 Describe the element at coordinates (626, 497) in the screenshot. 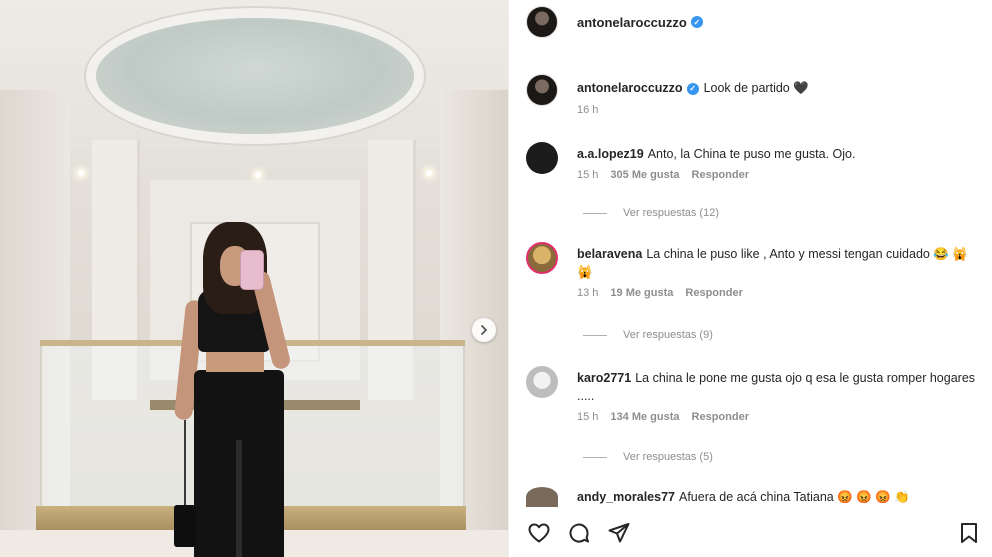

I see `comment-username: andy_morales77` at that location.